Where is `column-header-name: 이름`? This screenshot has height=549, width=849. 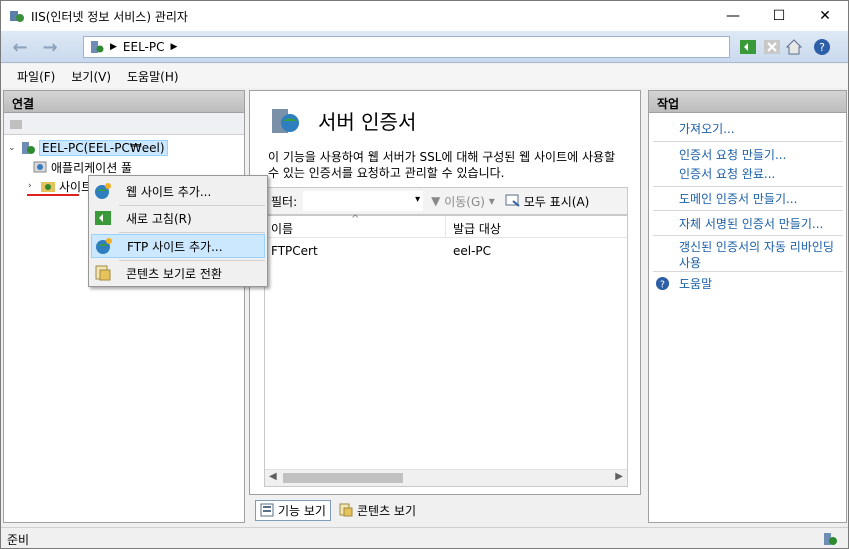 column-header-name: 이름 is located at coordinates (282, 228).